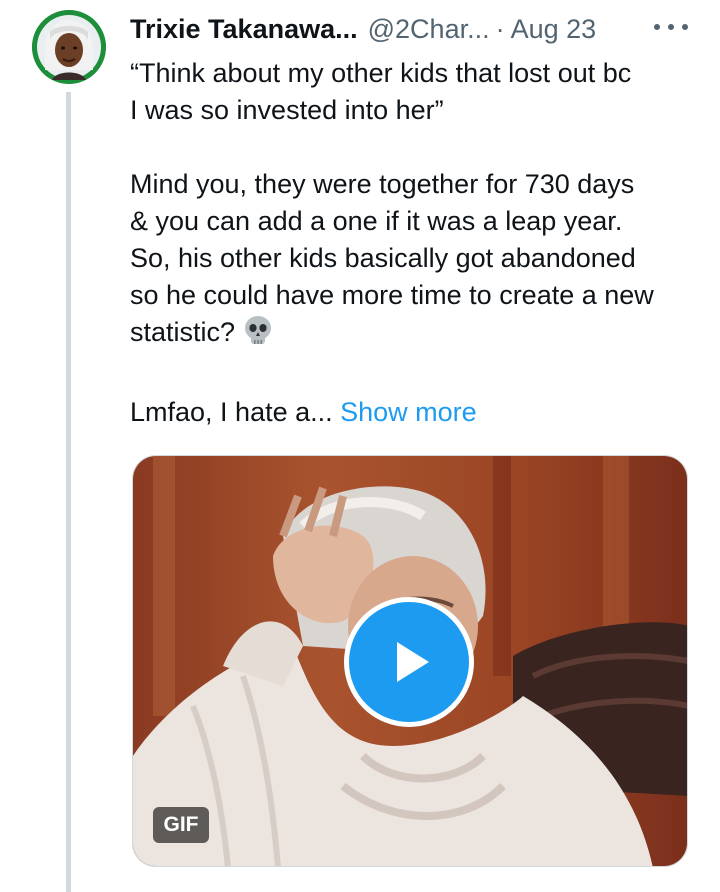 The width and height of the screenshot is (720, 892). I want to click on tweet-header: Trixie Takanawa... @2Char... · Aug 23, so click(410, 29).